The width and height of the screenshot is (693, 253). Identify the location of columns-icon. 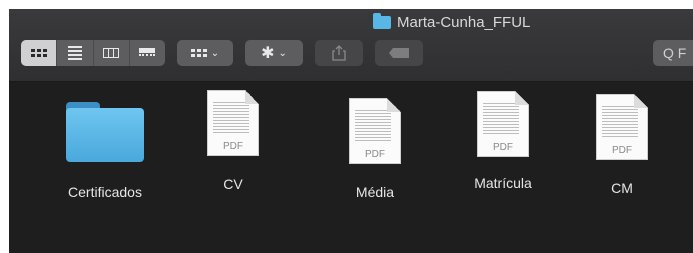
(111, 53).